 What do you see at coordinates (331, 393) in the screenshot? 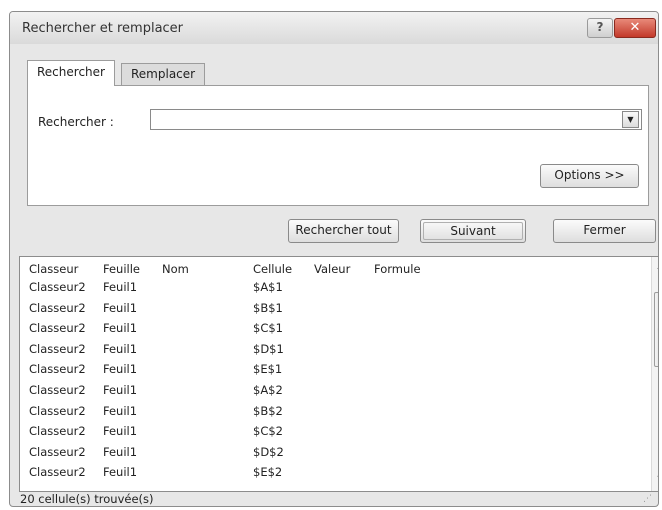
I see `table-row: Classeur2 Feuil1 $A$2` at bounding box center [331, 393].